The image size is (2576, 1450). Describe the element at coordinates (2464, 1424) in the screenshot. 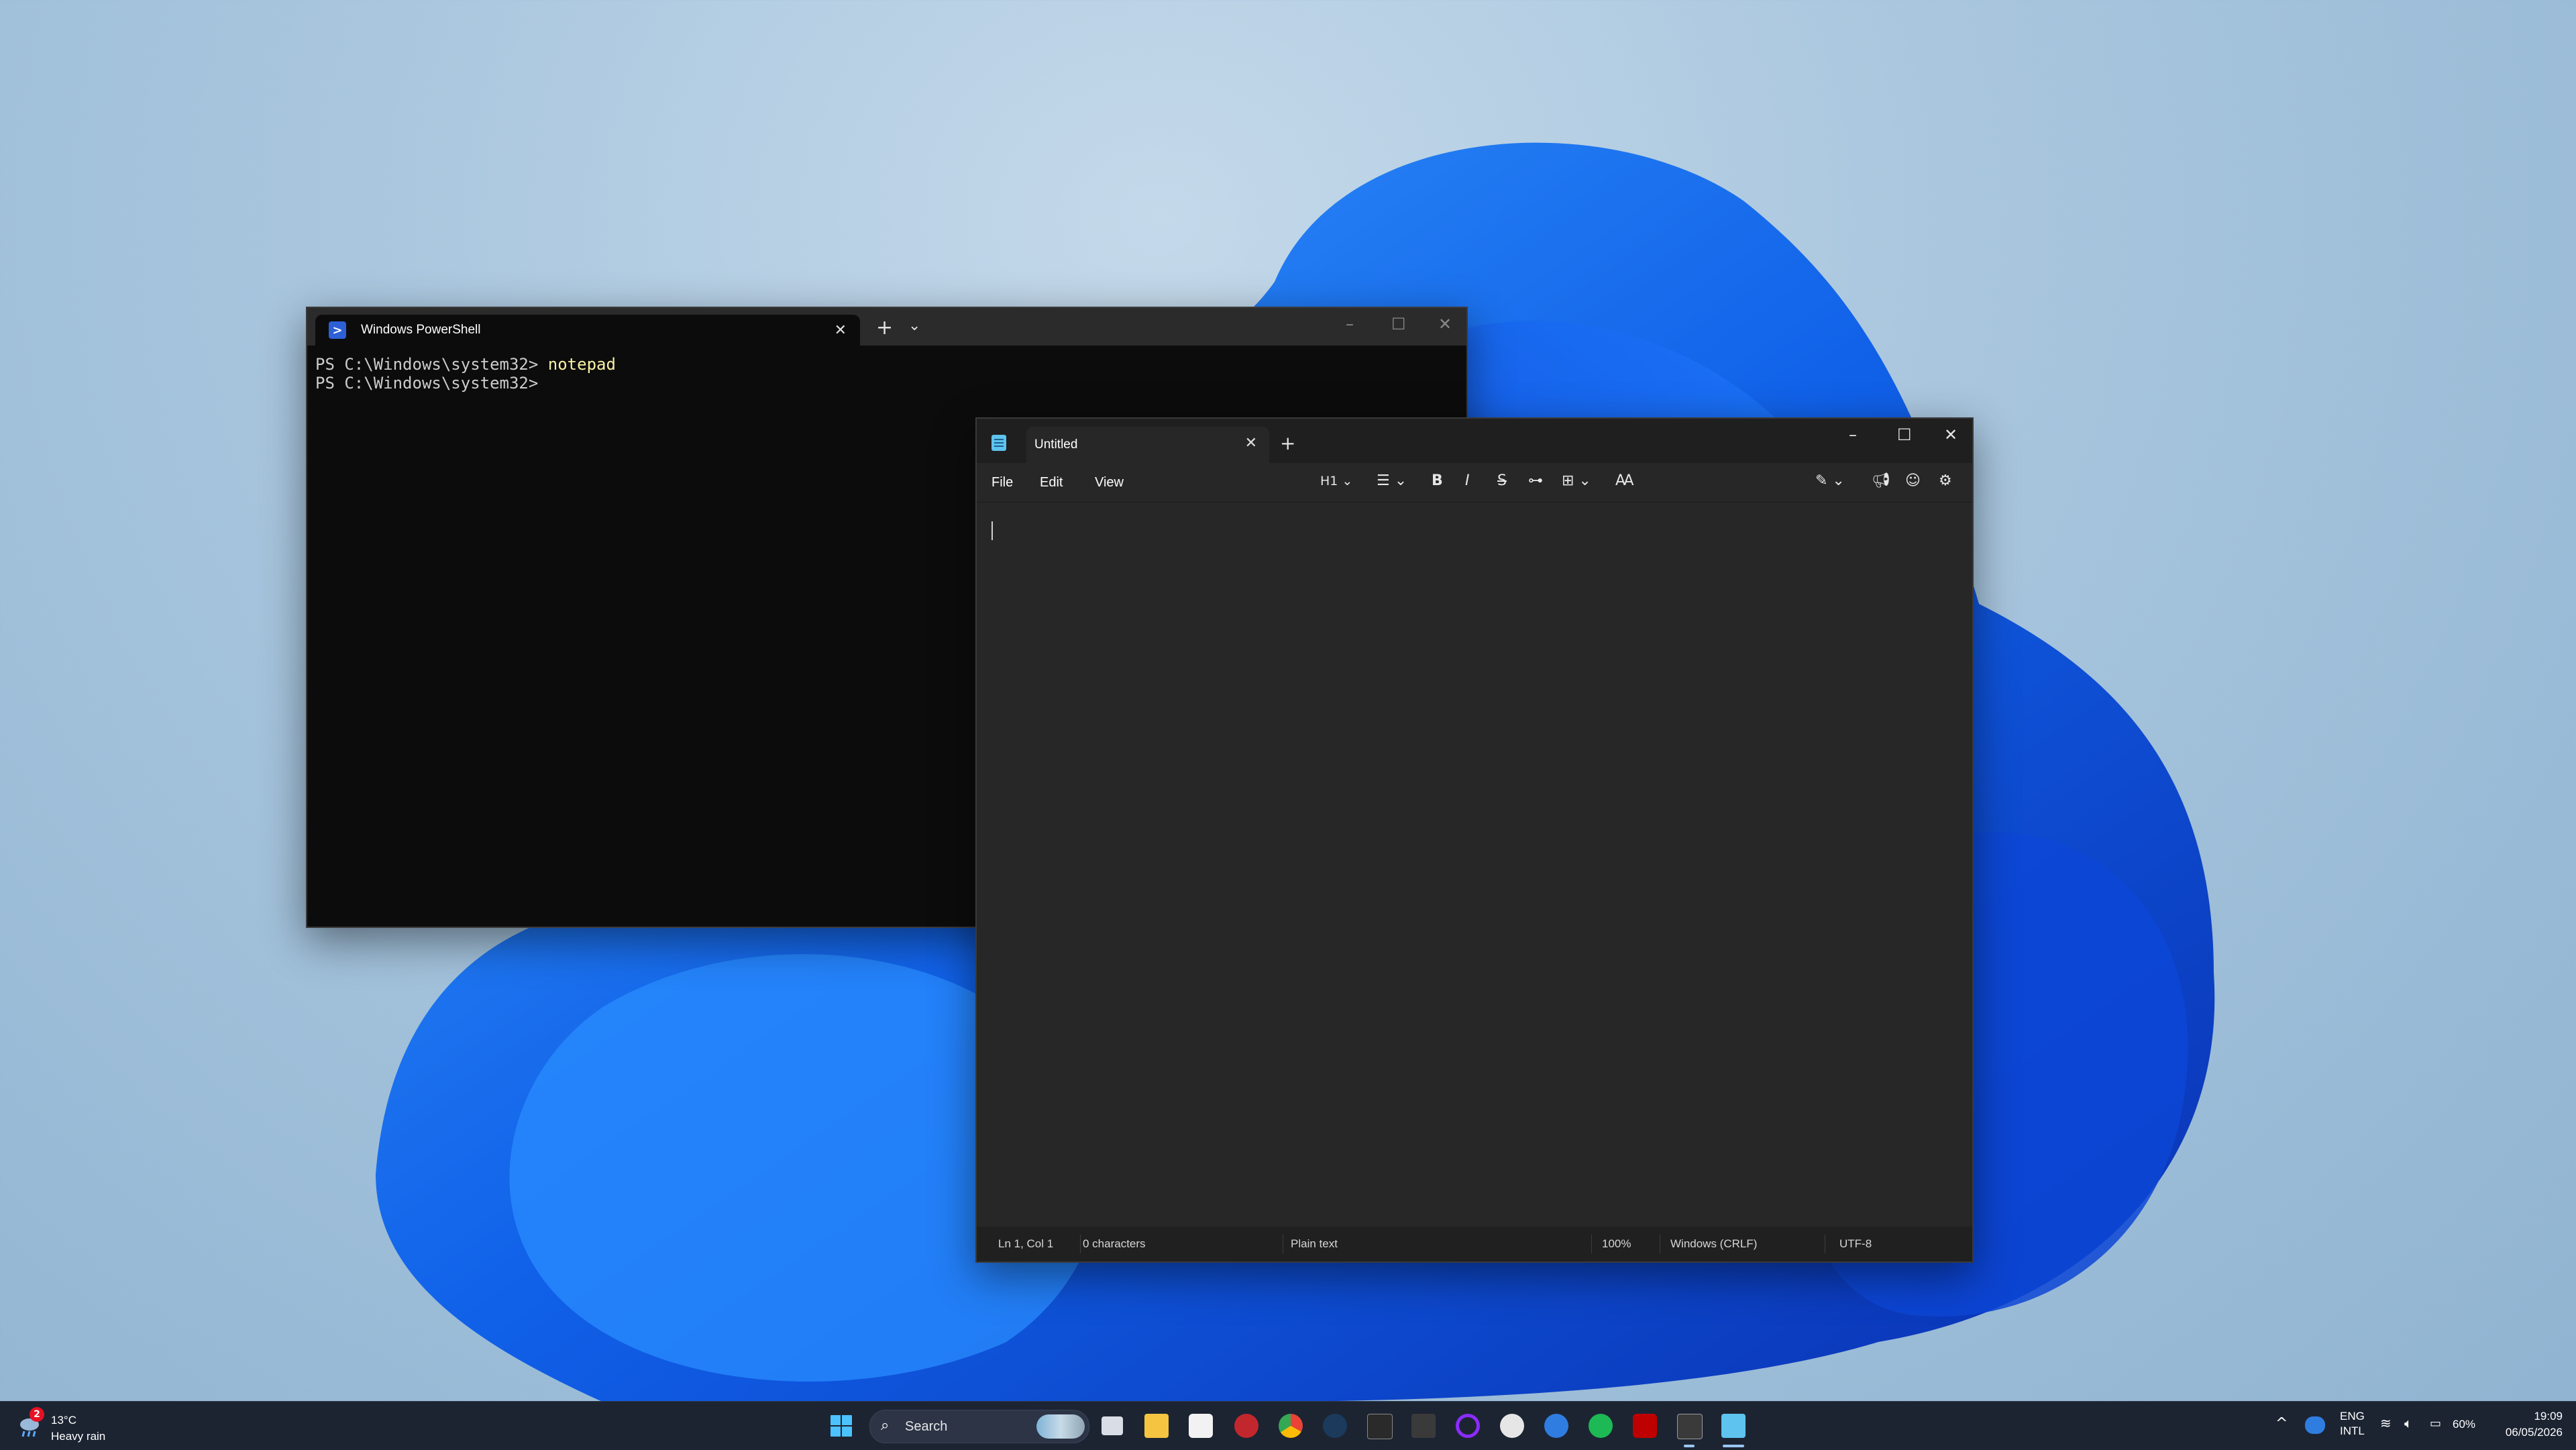

I see `battery-percent: 60%` at that location.